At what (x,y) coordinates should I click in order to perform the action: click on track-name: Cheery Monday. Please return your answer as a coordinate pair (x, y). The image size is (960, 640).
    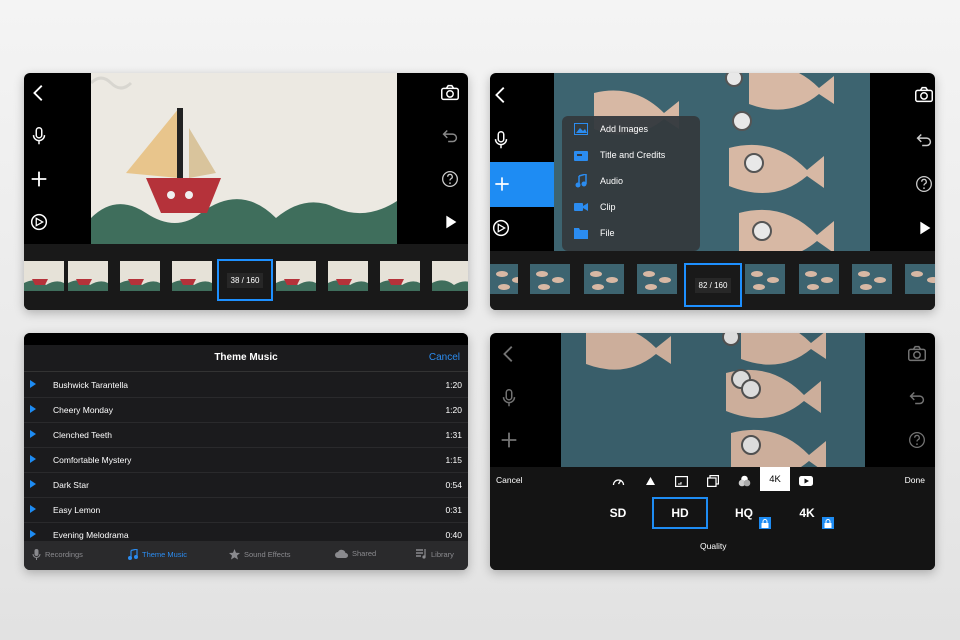
    Looking at the image, I should click on (83, 410).